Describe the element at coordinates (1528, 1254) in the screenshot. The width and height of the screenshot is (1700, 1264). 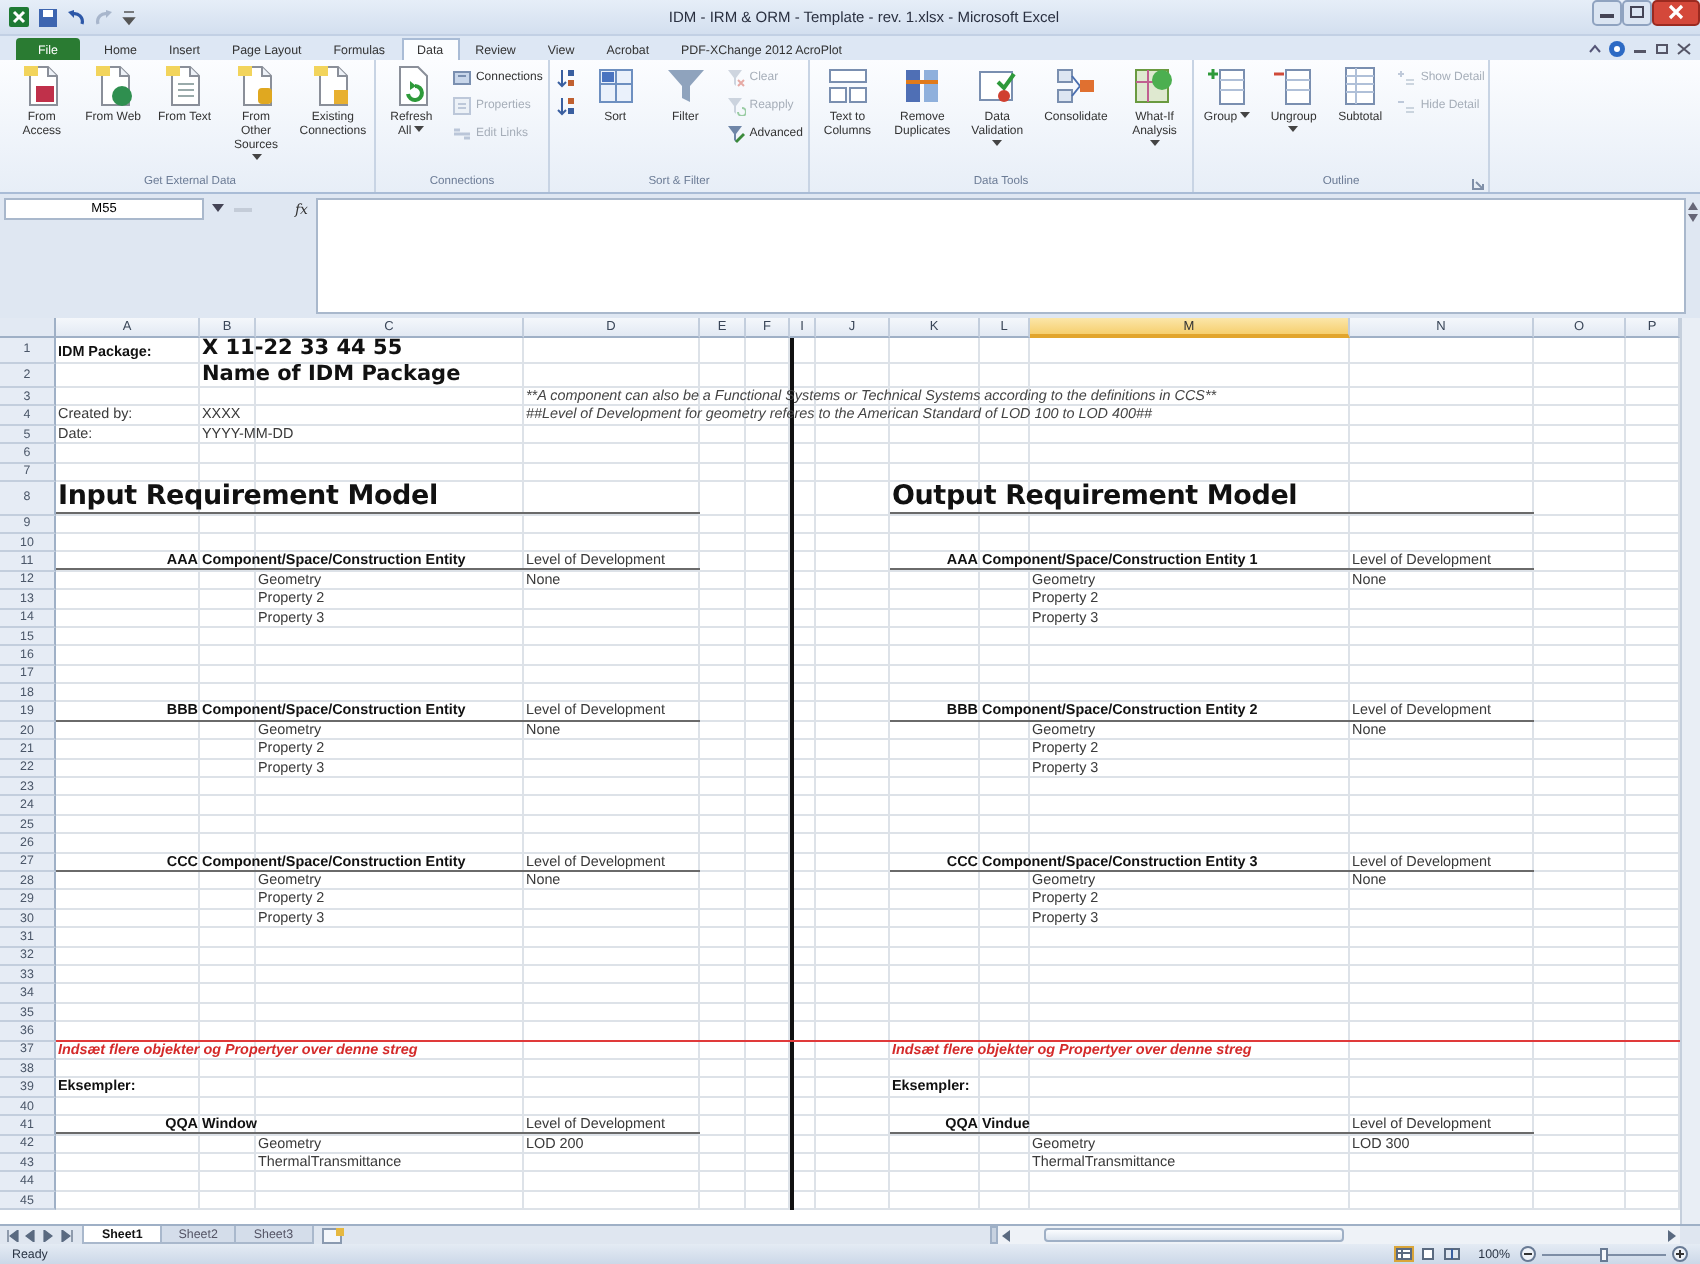
I see `zoom-out-icon` at that location.